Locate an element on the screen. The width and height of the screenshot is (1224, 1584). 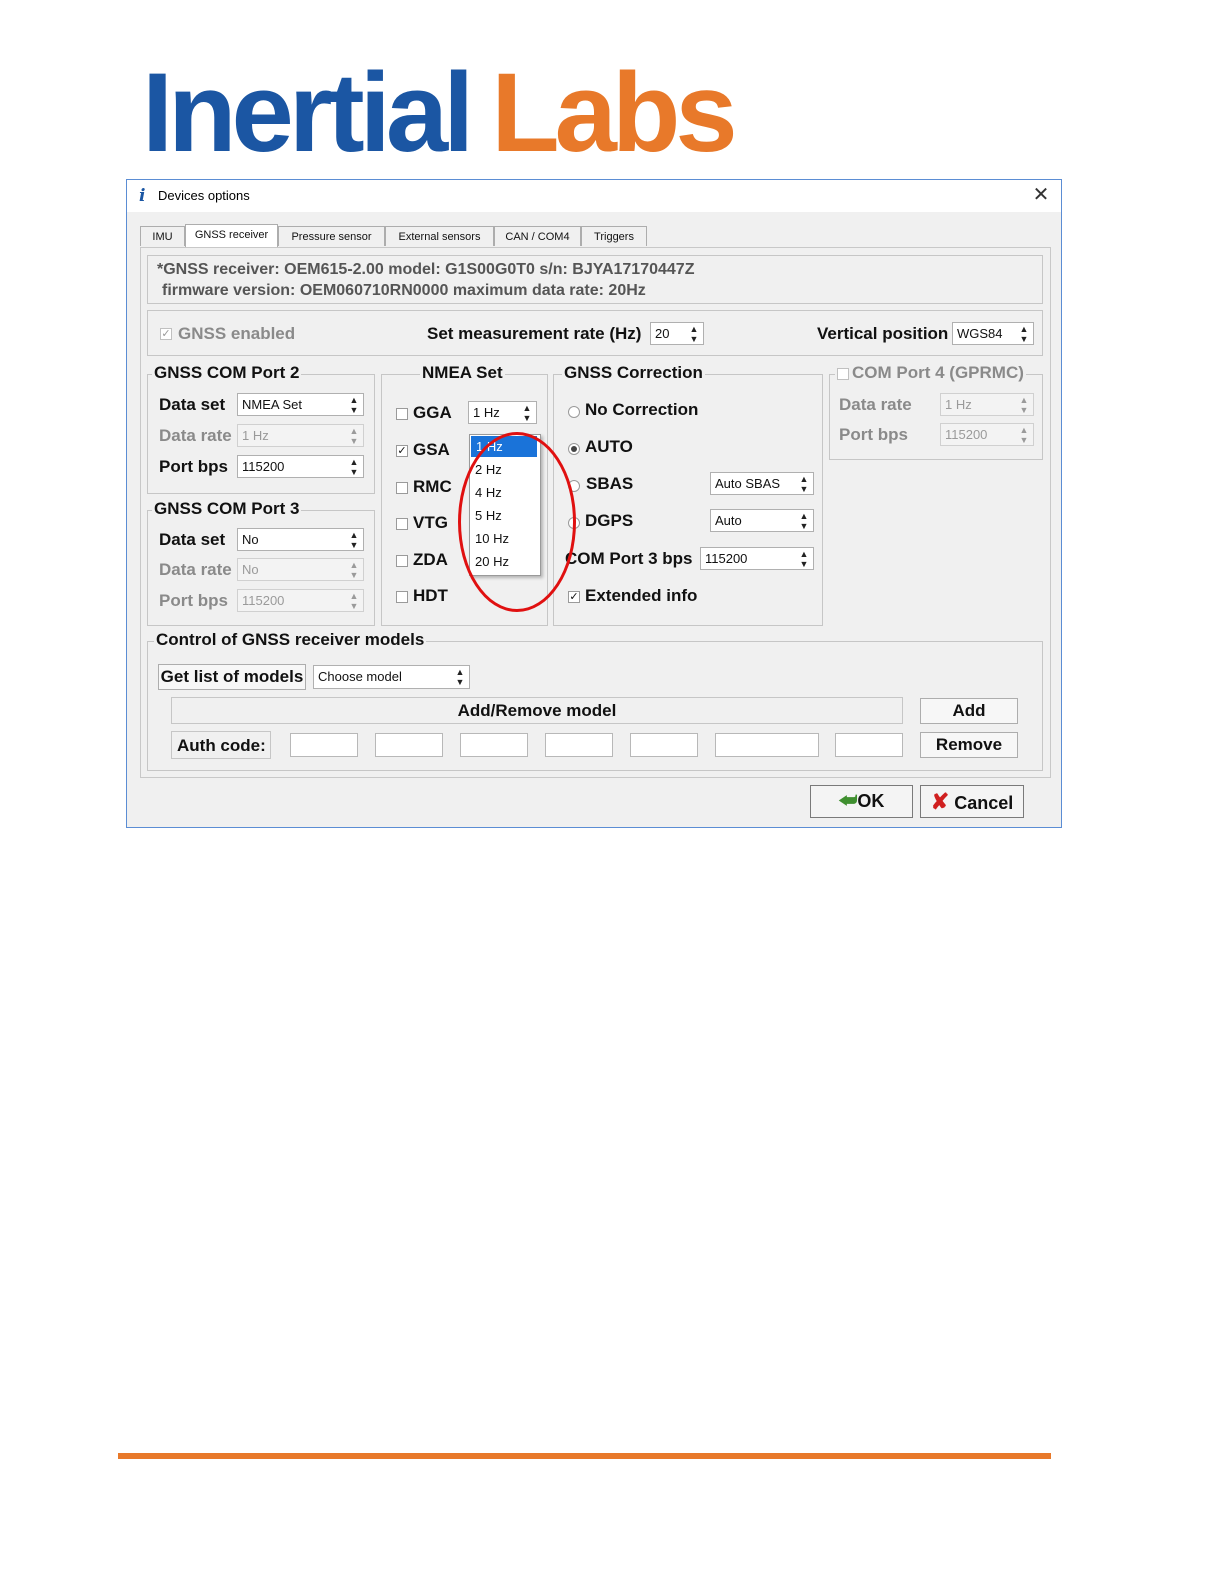
com3-bps-value: 115200 is located at coordinates (726, 558).